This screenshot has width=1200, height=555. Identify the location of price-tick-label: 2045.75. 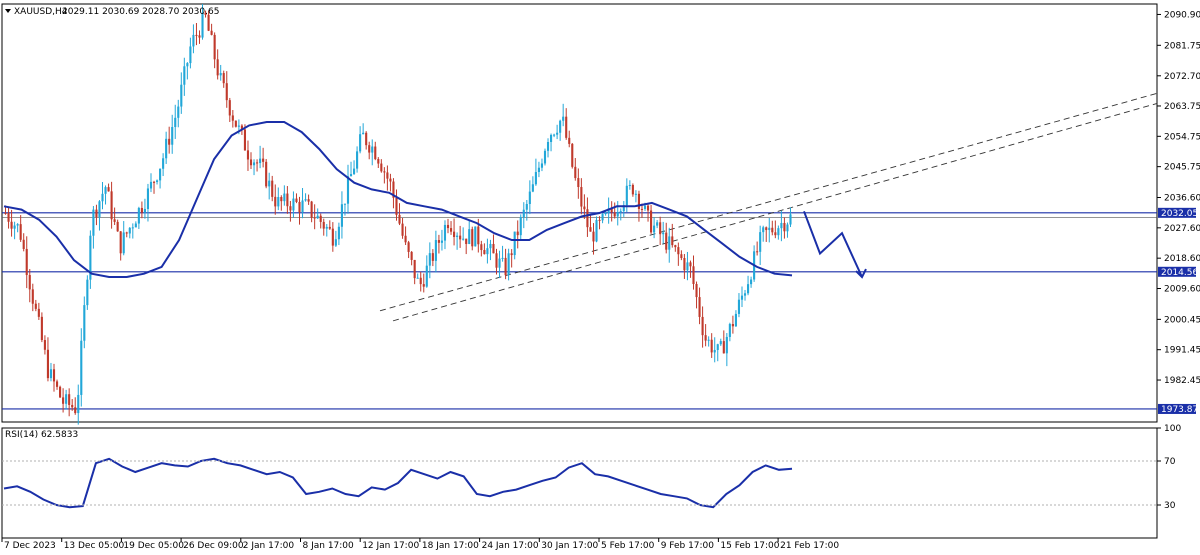
(1182, 168).